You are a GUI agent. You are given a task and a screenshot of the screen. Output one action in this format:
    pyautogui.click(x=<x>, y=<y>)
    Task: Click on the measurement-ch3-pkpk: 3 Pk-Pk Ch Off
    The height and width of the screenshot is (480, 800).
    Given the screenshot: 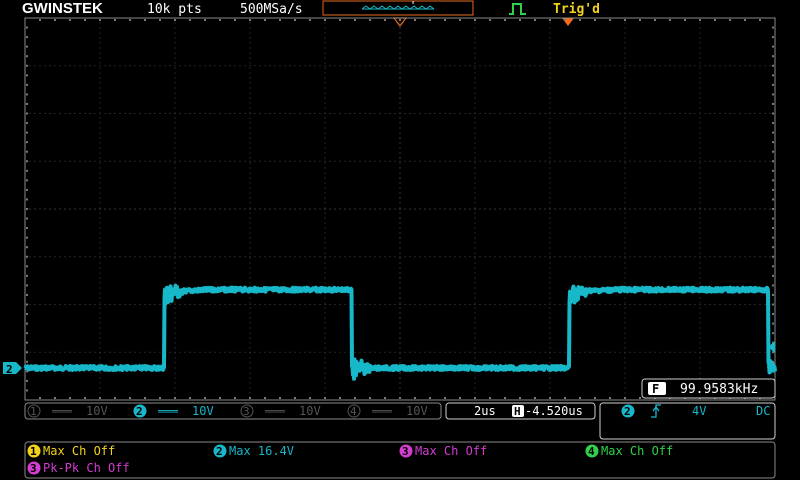 What is the action you would take?
    pyautogui.click(x=78, y=468)
    